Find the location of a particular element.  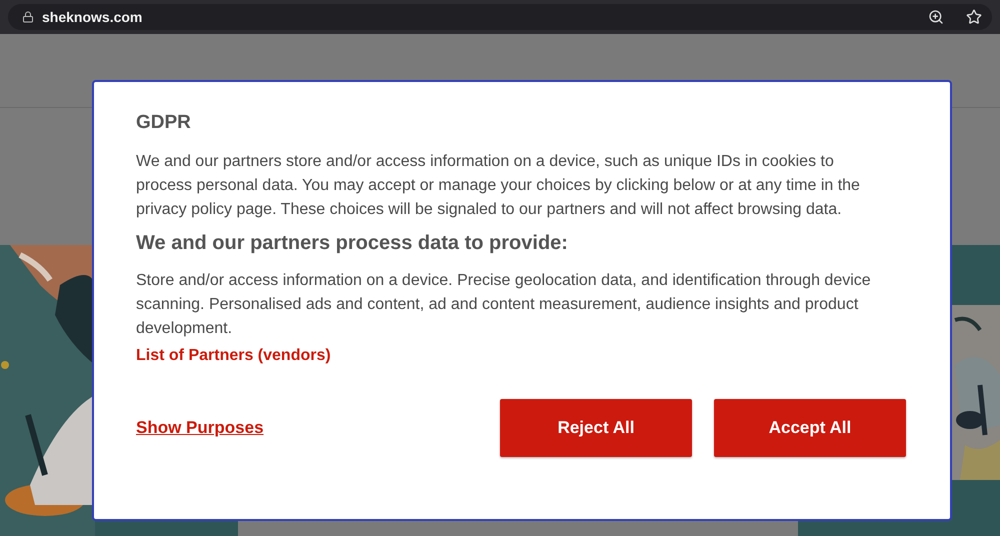

section-heading: We and our partners process data to provide: is located at coordinates (352, 243).